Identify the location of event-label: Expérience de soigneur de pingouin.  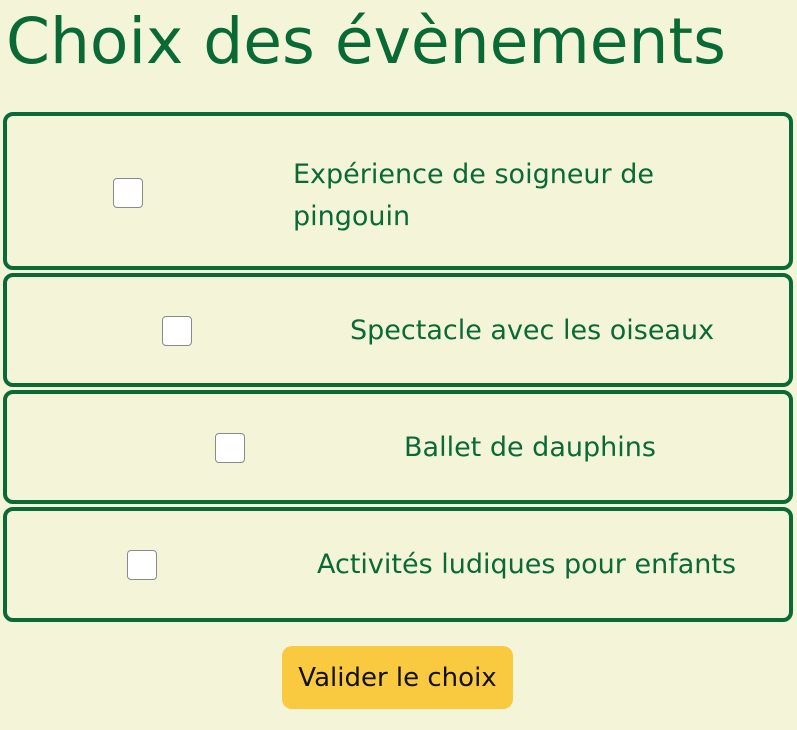
(473, 195).